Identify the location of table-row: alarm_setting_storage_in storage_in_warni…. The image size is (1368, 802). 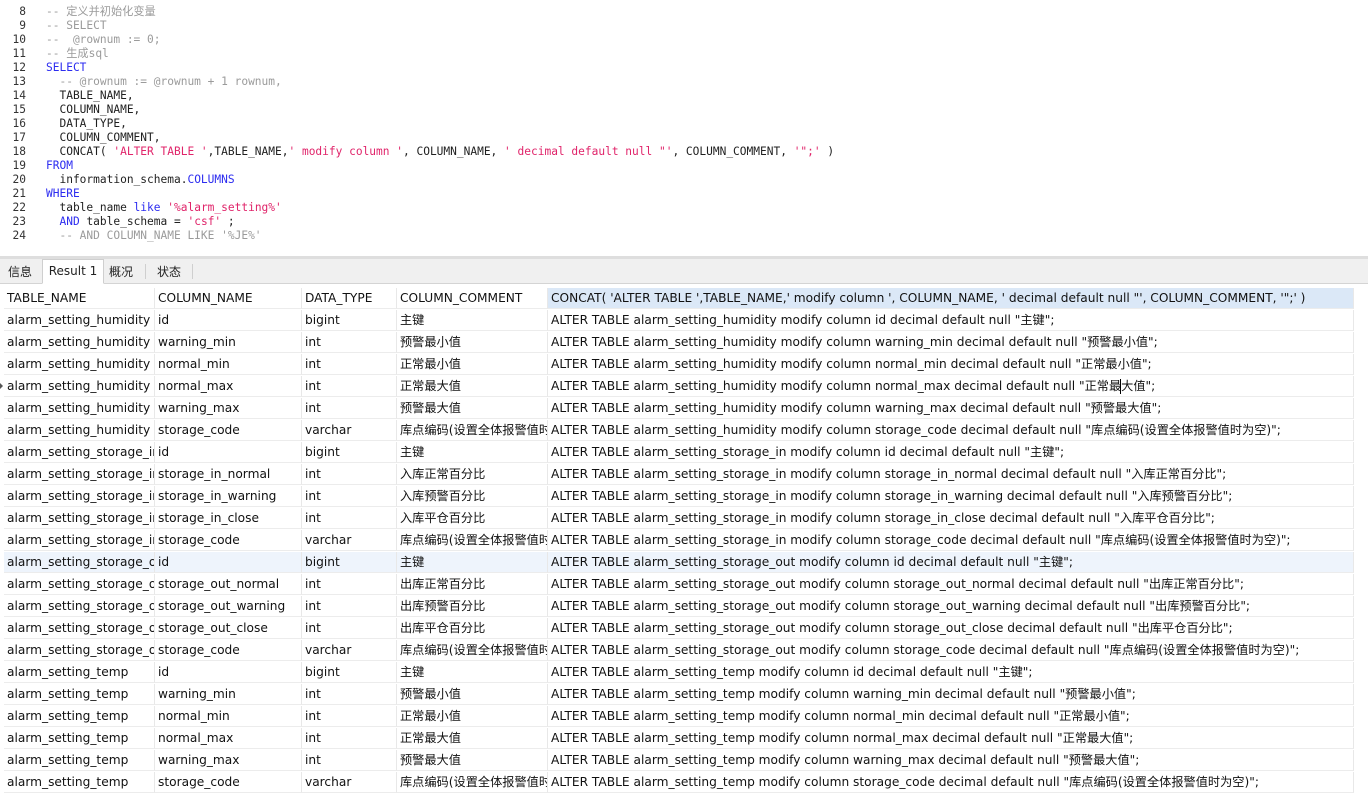
(677, 497).